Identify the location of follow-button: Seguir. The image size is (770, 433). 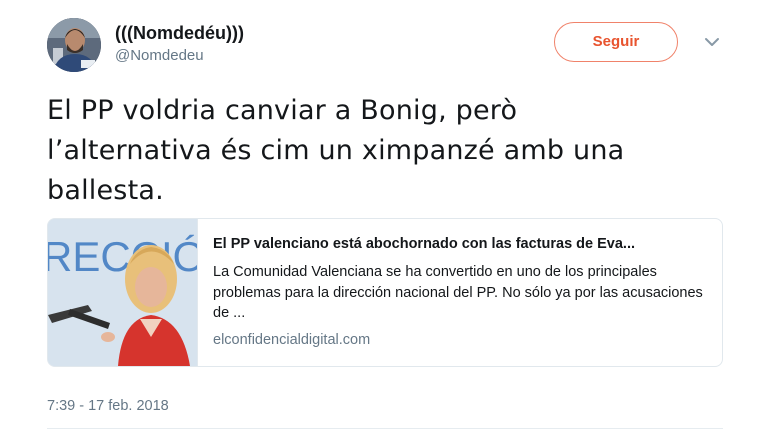
(616, 42).